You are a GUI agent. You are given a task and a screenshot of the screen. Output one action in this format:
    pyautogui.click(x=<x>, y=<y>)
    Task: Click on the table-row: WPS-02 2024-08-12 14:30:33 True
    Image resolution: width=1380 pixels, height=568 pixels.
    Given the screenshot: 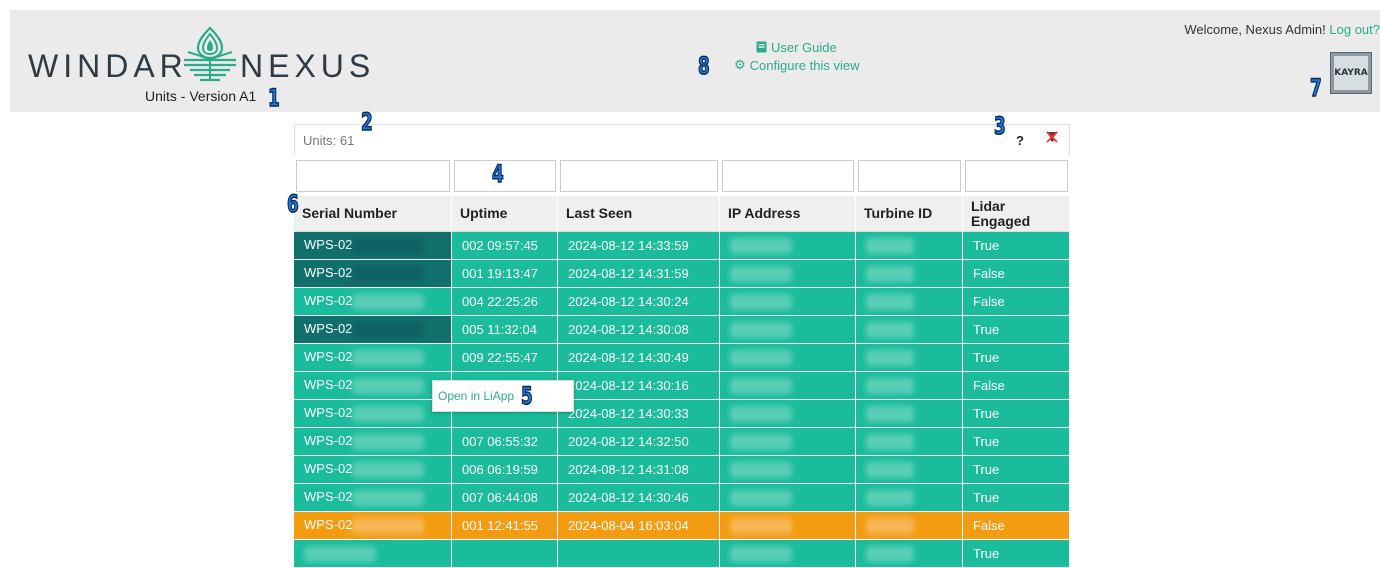 What is the action you would take?
    pyautogui.click(x=682, y=414)
    